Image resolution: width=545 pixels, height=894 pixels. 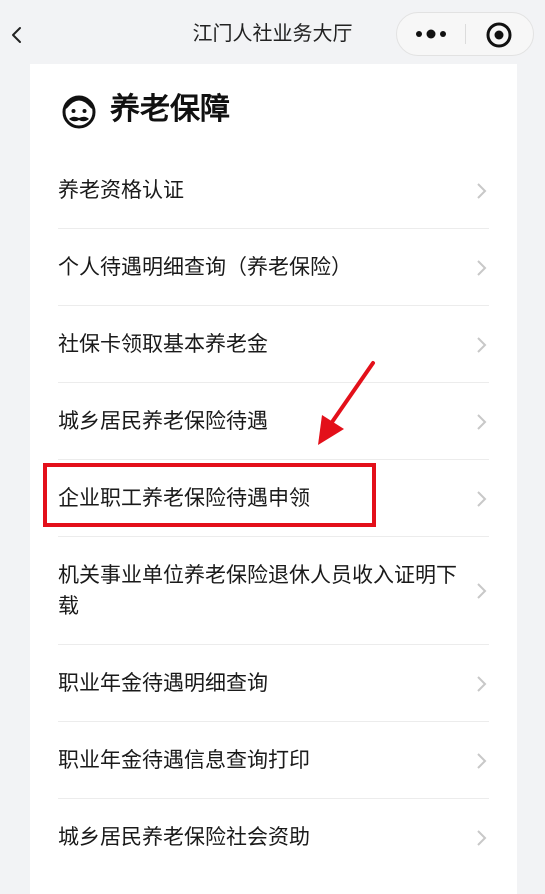 I want to click on menu-item-institution-income-certificate: 机关事业单位养老保险退休人员收入证明下载, so click(x=273, y=591).